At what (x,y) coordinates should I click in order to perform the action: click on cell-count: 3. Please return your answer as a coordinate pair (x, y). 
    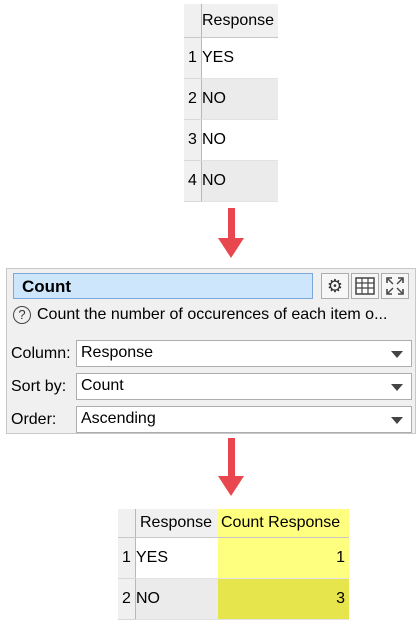
    Looking at the image, I should click on (283, 599).